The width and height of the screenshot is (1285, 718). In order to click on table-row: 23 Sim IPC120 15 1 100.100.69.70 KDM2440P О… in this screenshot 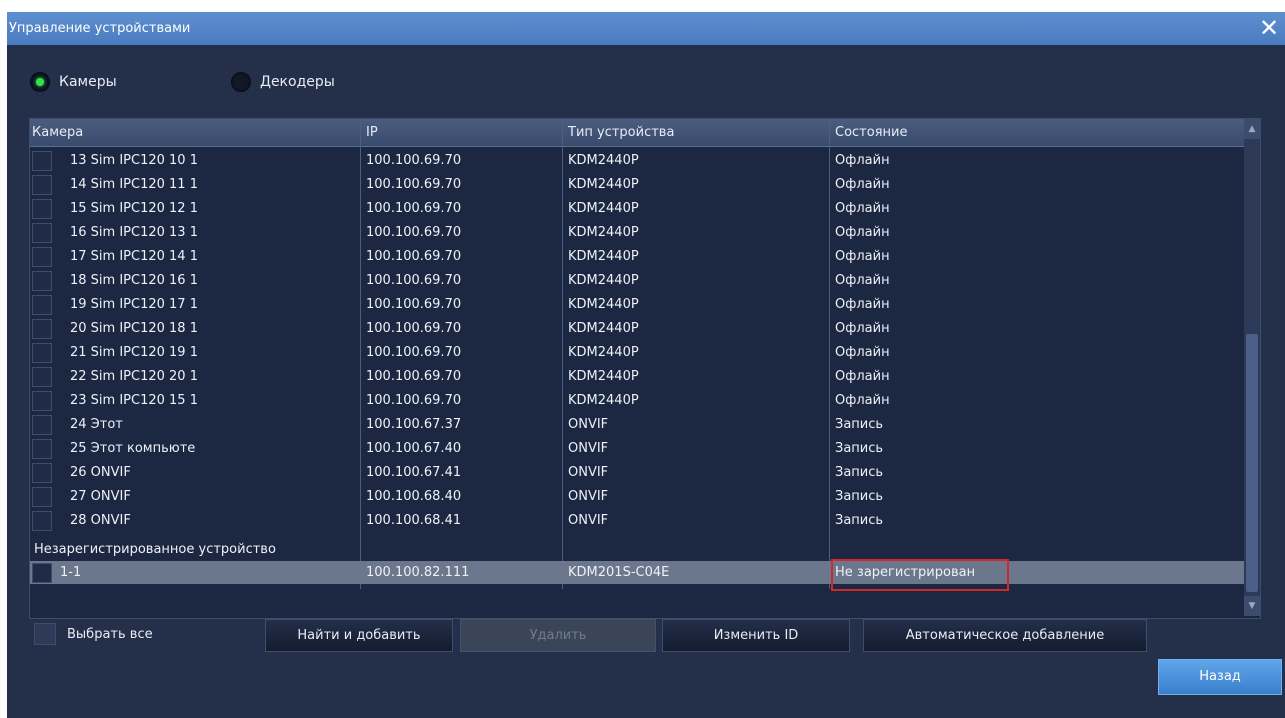, I will do `click(641, 400)`.